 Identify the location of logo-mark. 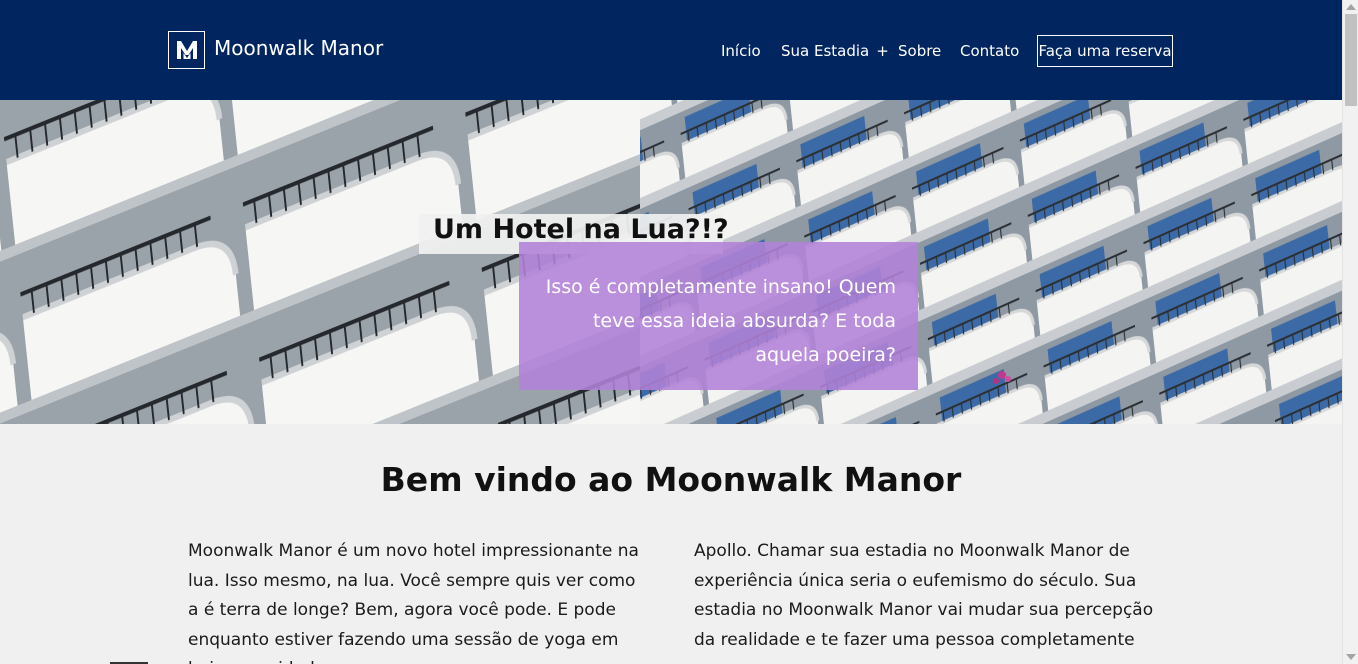
(186, 50).